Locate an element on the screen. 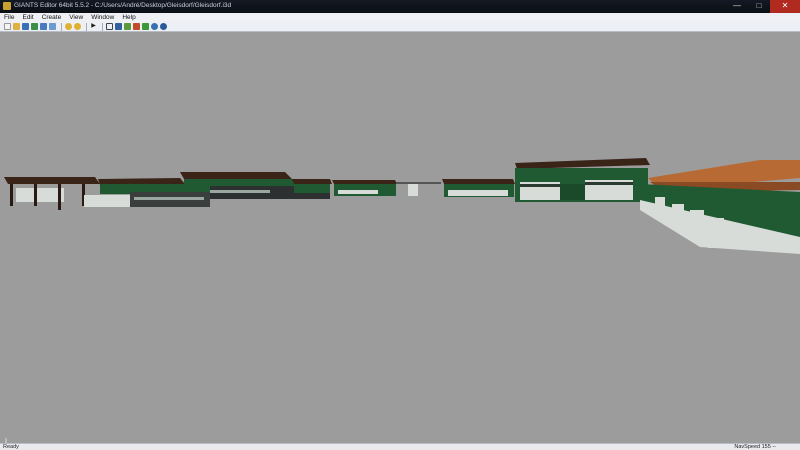 The height and width of the screenshot is (450, 800). menu-create: Create is located at coordinates (52, 17).